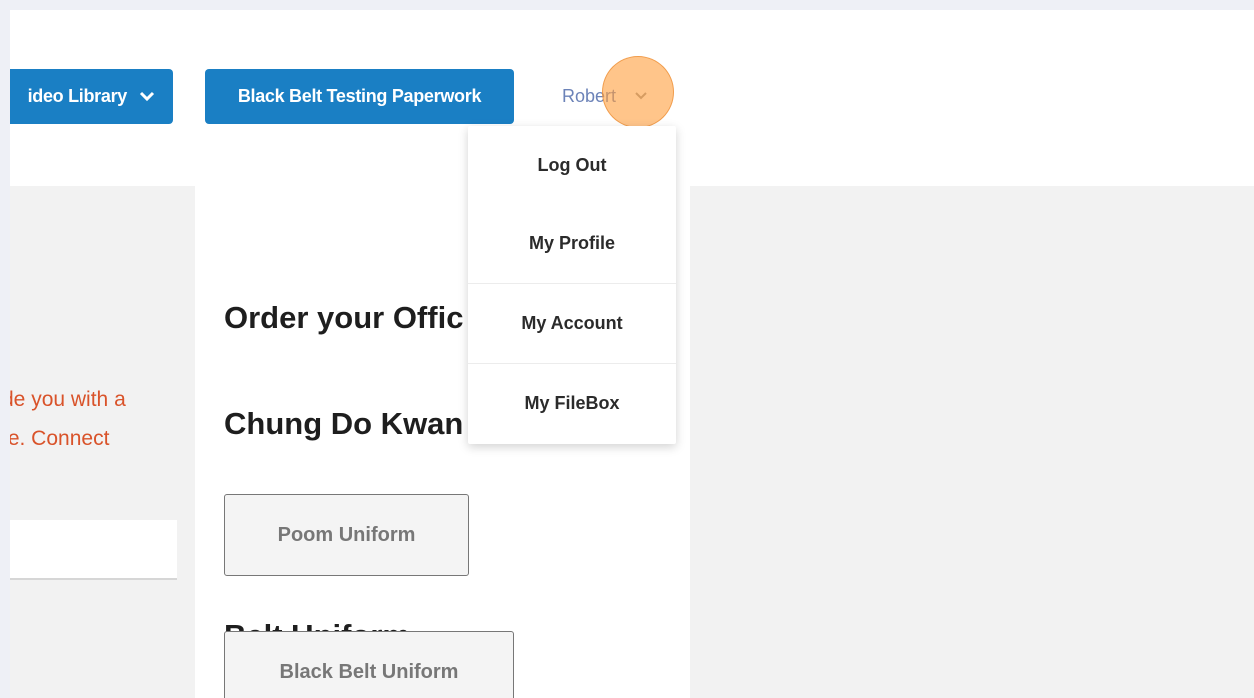  Describe the element at coordinates (369, 664) in the screenshot. I see `black-belt-uniform-button: Black Belt Uniform` at that location.